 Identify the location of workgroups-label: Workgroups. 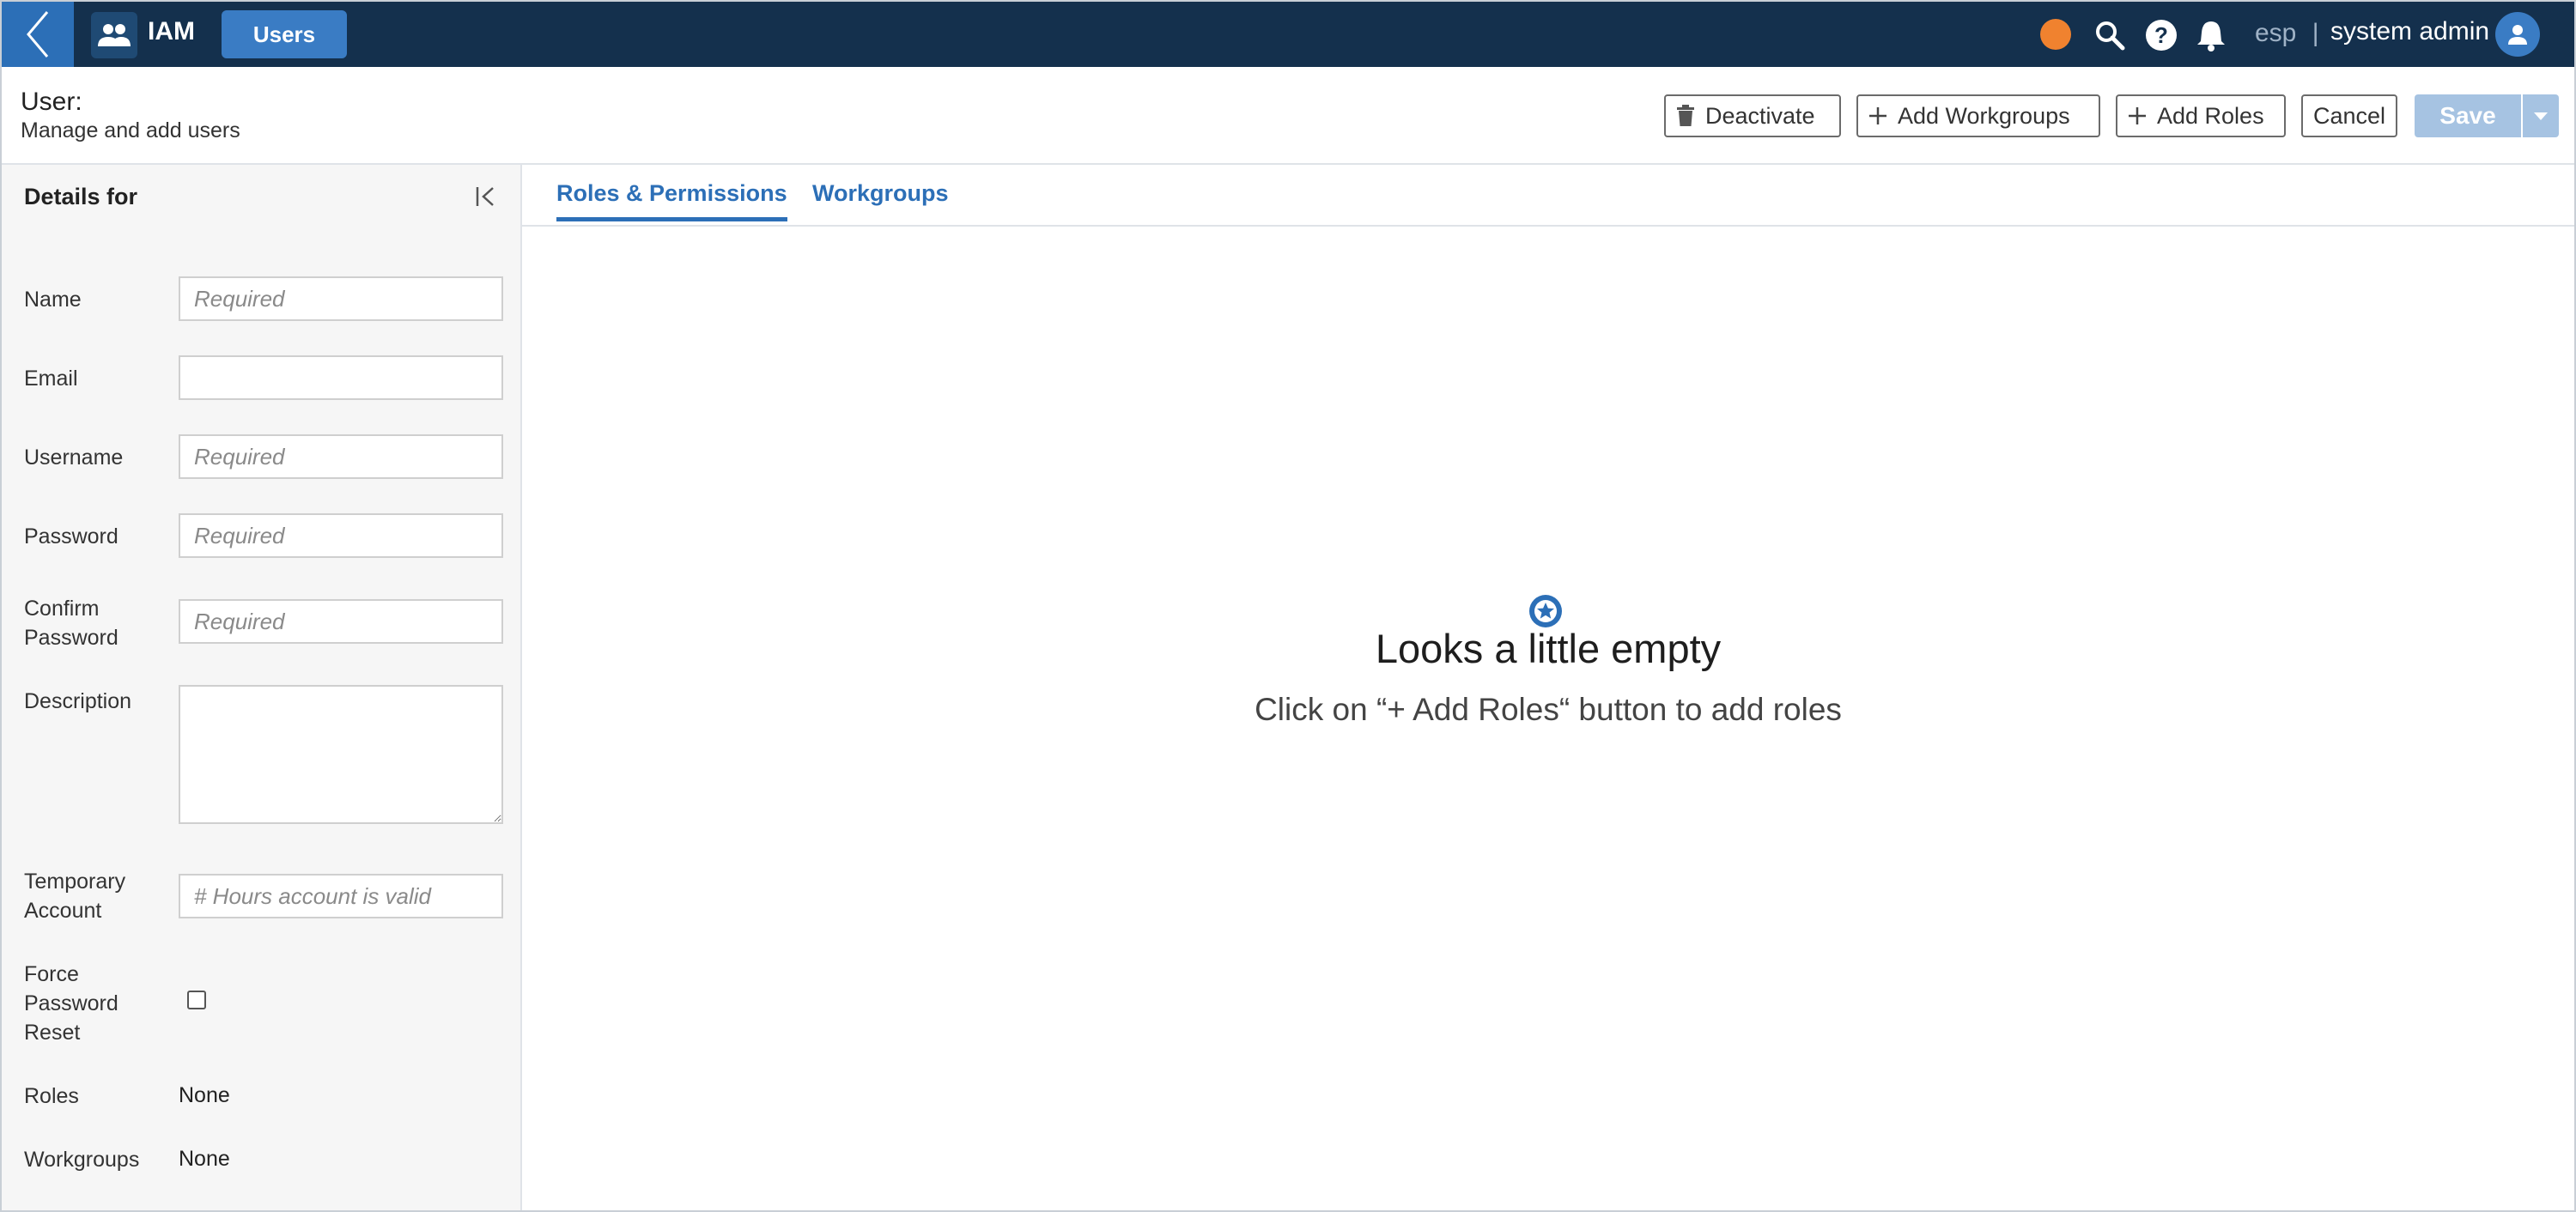
(82, 1160).